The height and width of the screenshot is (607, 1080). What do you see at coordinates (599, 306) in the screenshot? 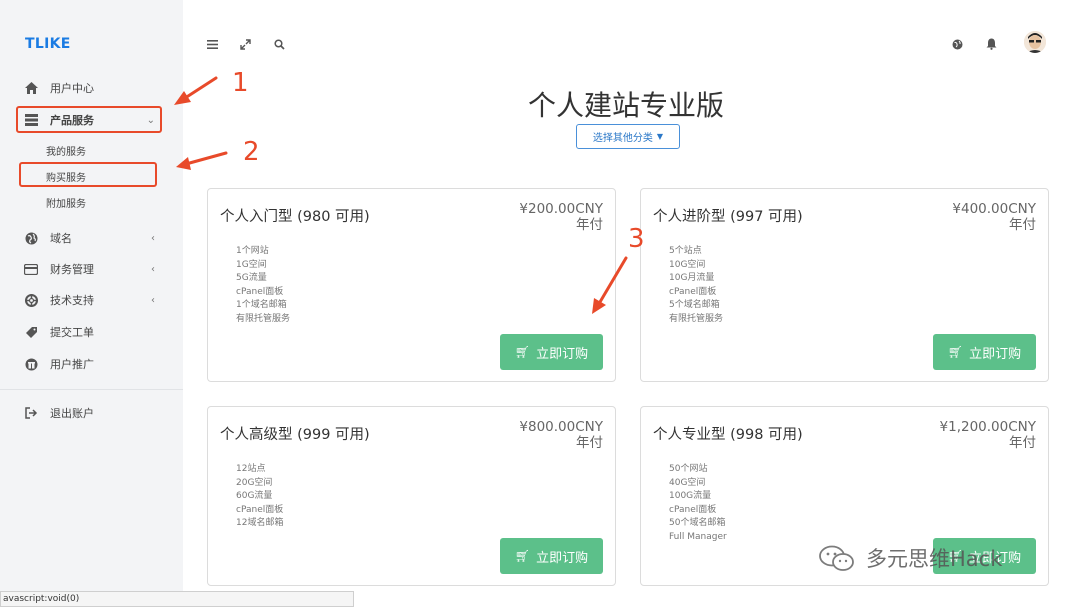
I see `arrow-3-head` at bounding box center [599, 306].